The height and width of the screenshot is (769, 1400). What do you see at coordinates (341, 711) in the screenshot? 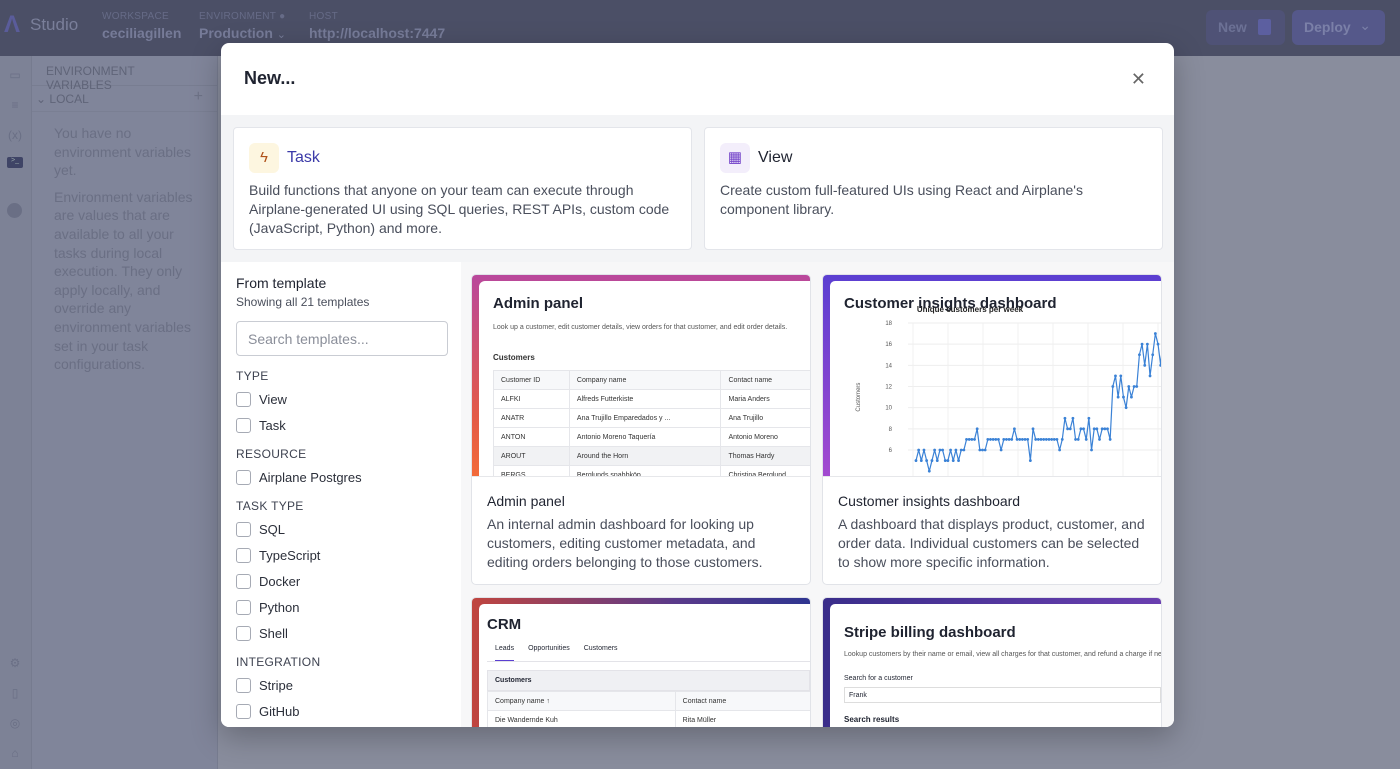
I see `filter-checkbox: GitHub` at bounding box center [341, 711].